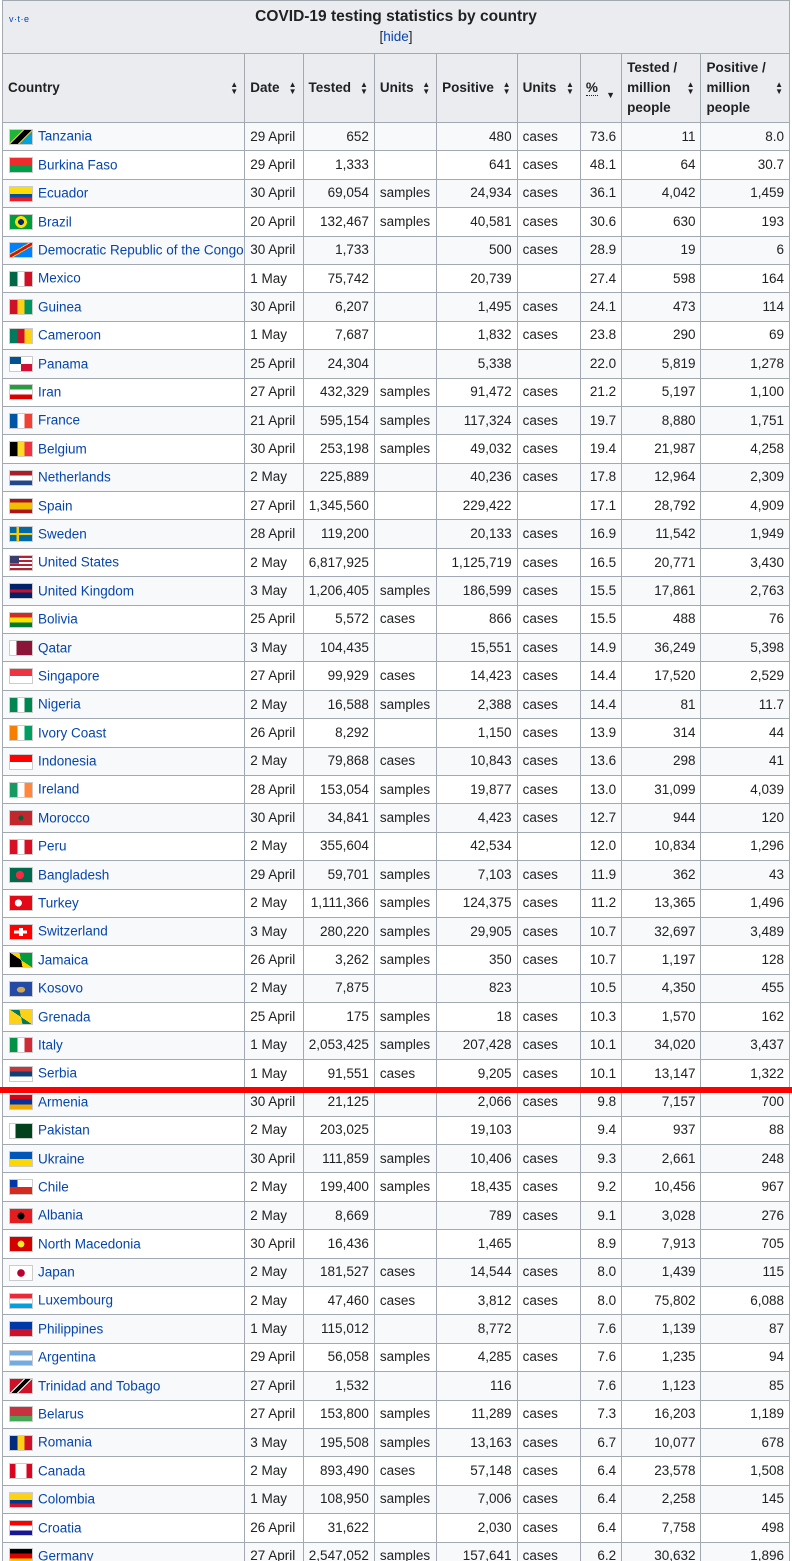 Image resolution: width=792 pixels, height=1561 pixels. What do you see at coordinates (53, 1186) in the screenshot?
I see `country-link: Chile` at bounding box center [53, 1186].